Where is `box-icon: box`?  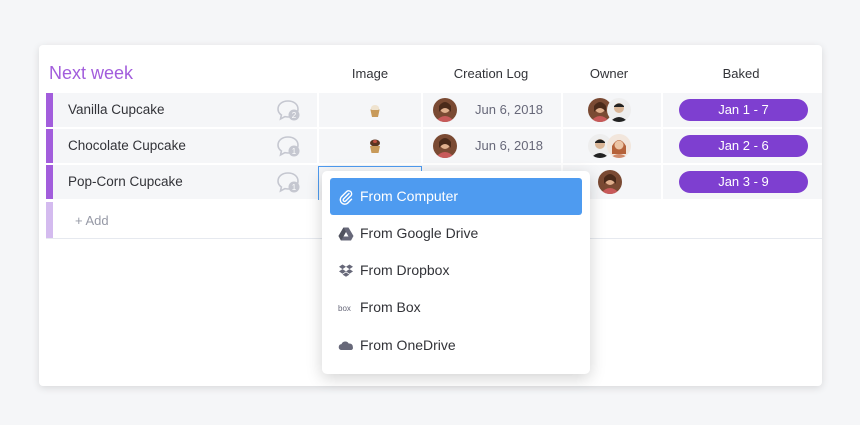
box-icon: box is located at coordinates (344, 308).